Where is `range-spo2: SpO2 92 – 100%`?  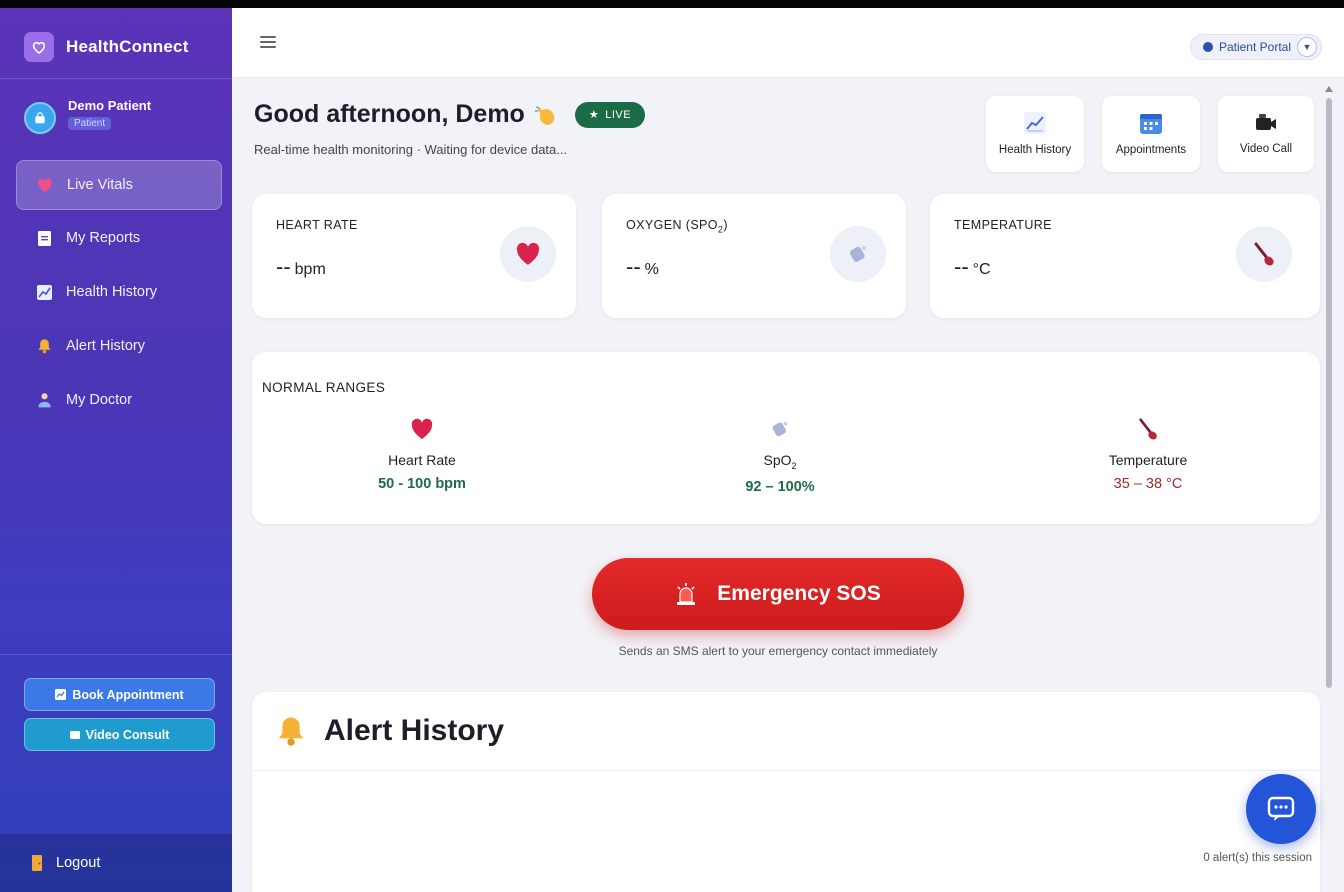 range-spo2: SpO2 92 – 100% is located at coordinates (780, 455).